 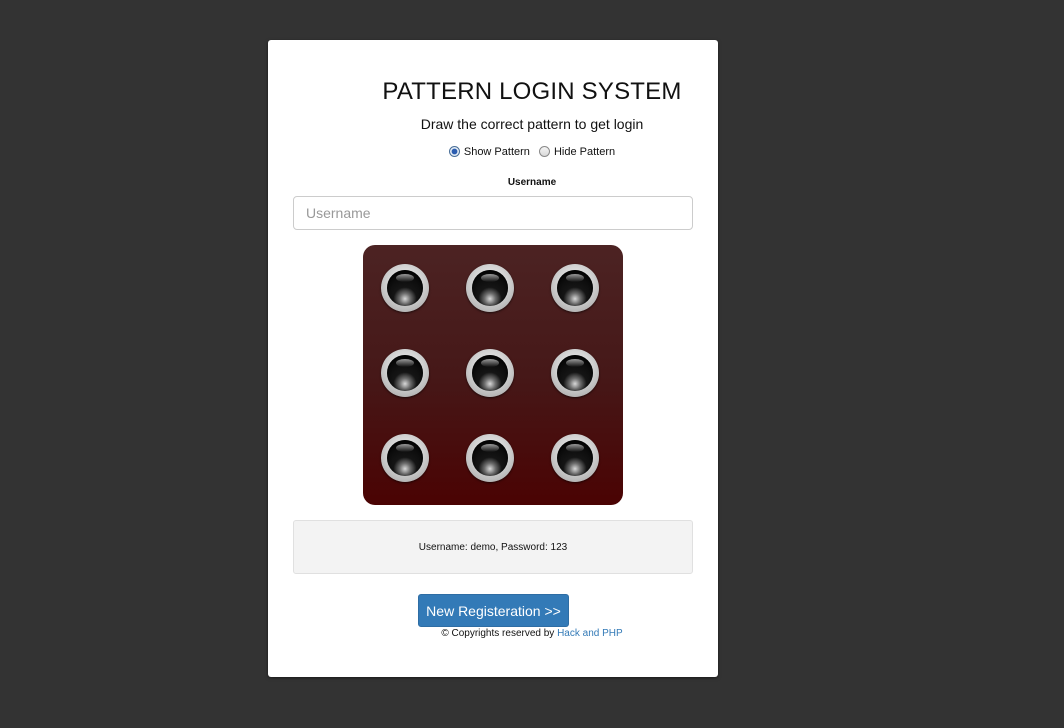 I want to click on footer: © Copyrights reserved by Hack and PHP, so click(x=532, y=633).